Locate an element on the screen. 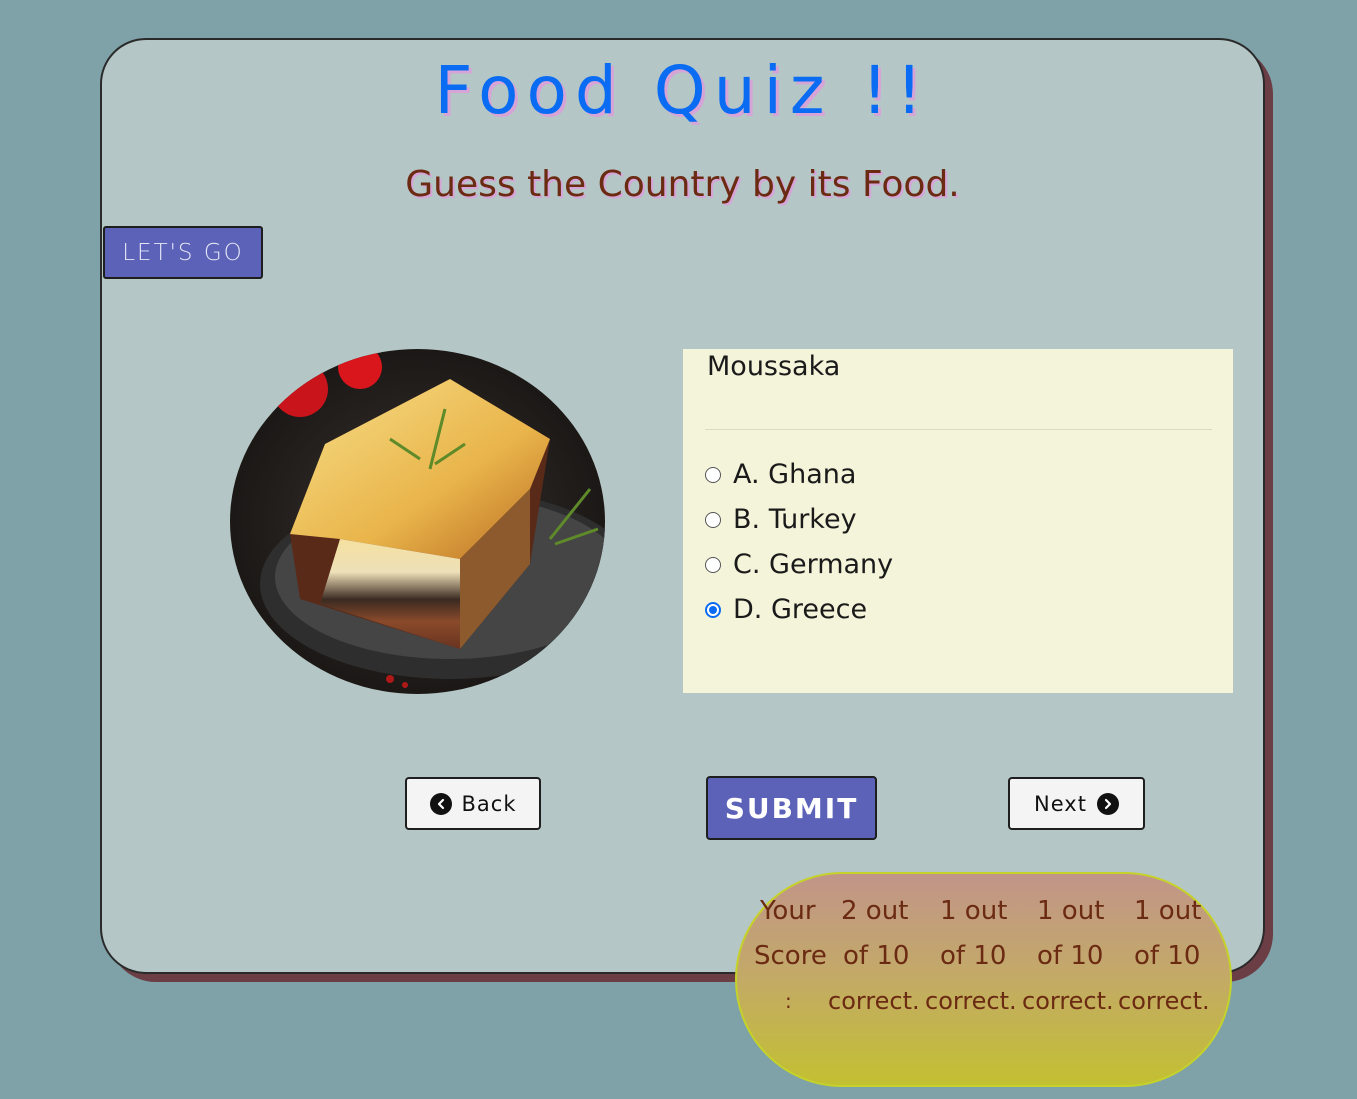 The image size is (1357, 1099). radio-b is located at coordinates (713, 519).